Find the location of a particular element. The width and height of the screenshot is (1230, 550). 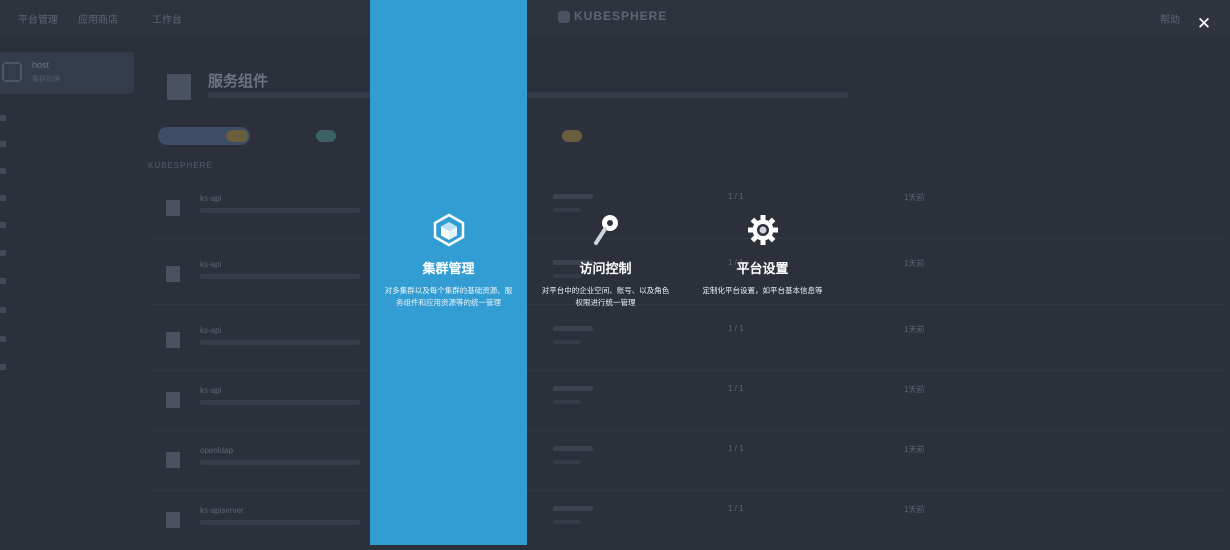

entry-description: 对多集群以及每个集群的基础资源、服务组件和应用资源等的统一管理 is located at coordinates (448, 296).